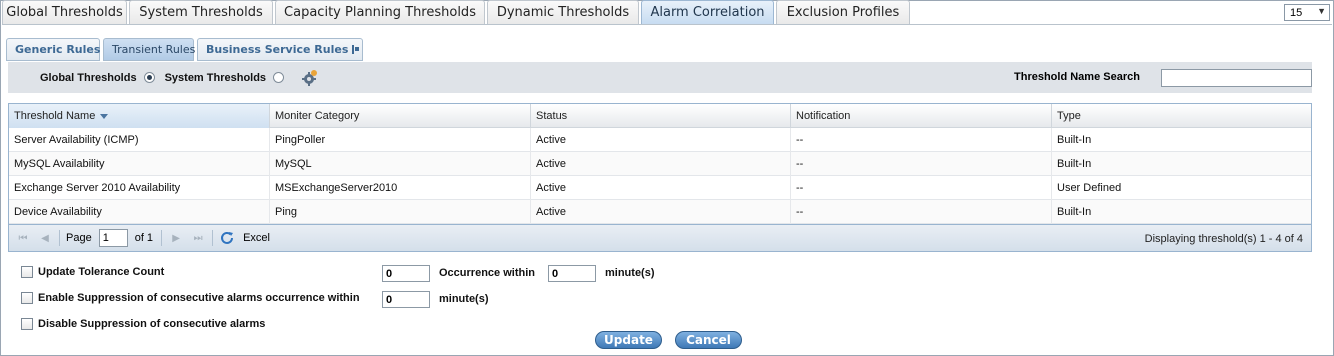 This screenshot has height=356, width=1334. I want to click on cell-threshold-name: Device Availability, so click(139, 212).